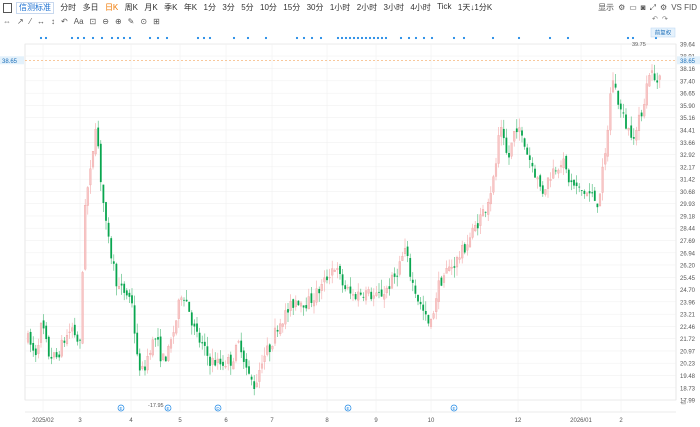 The height and width of the screenshot is (427, 700). I want to click on low-label: -17.95, so click(156, 406).